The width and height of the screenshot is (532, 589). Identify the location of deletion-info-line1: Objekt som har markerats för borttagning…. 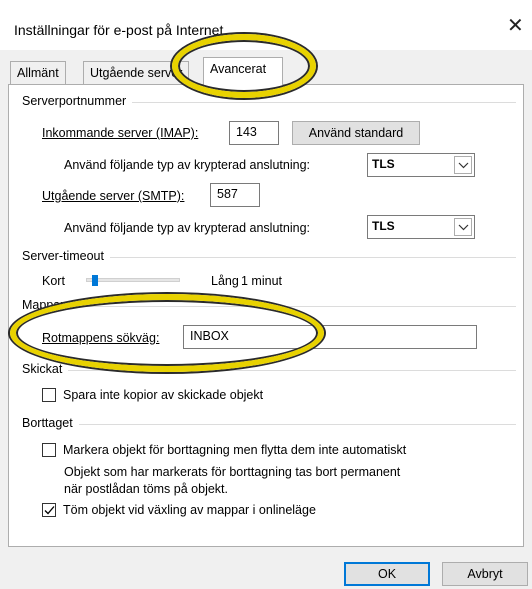
(232, 472).